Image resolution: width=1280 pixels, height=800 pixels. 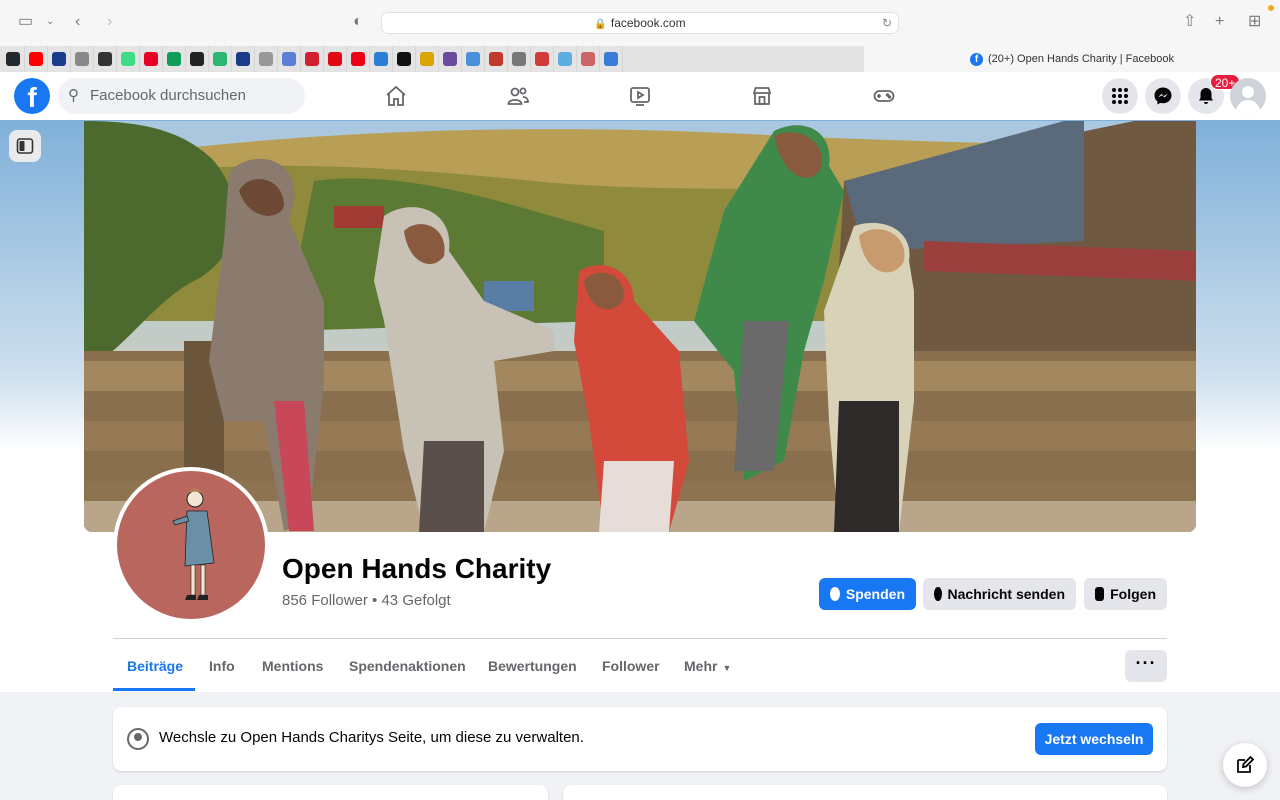 I want to click on section-icon, so click(x=404, y=59).